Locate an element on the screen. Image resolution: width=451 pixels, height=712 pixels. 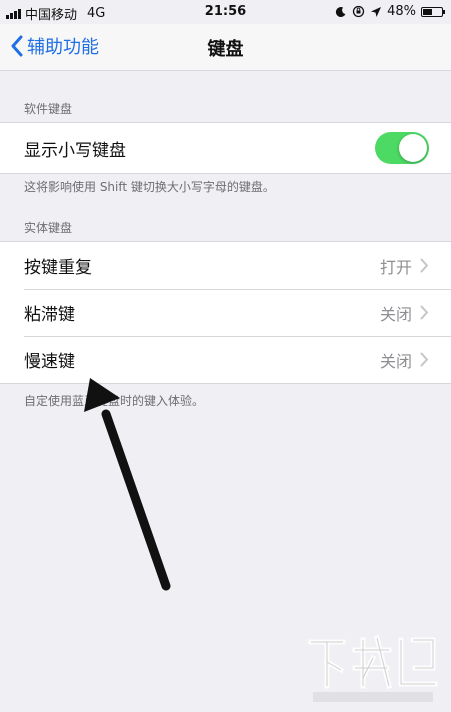
key-repeat-value: 打开 is located at coordinates (395, 267).